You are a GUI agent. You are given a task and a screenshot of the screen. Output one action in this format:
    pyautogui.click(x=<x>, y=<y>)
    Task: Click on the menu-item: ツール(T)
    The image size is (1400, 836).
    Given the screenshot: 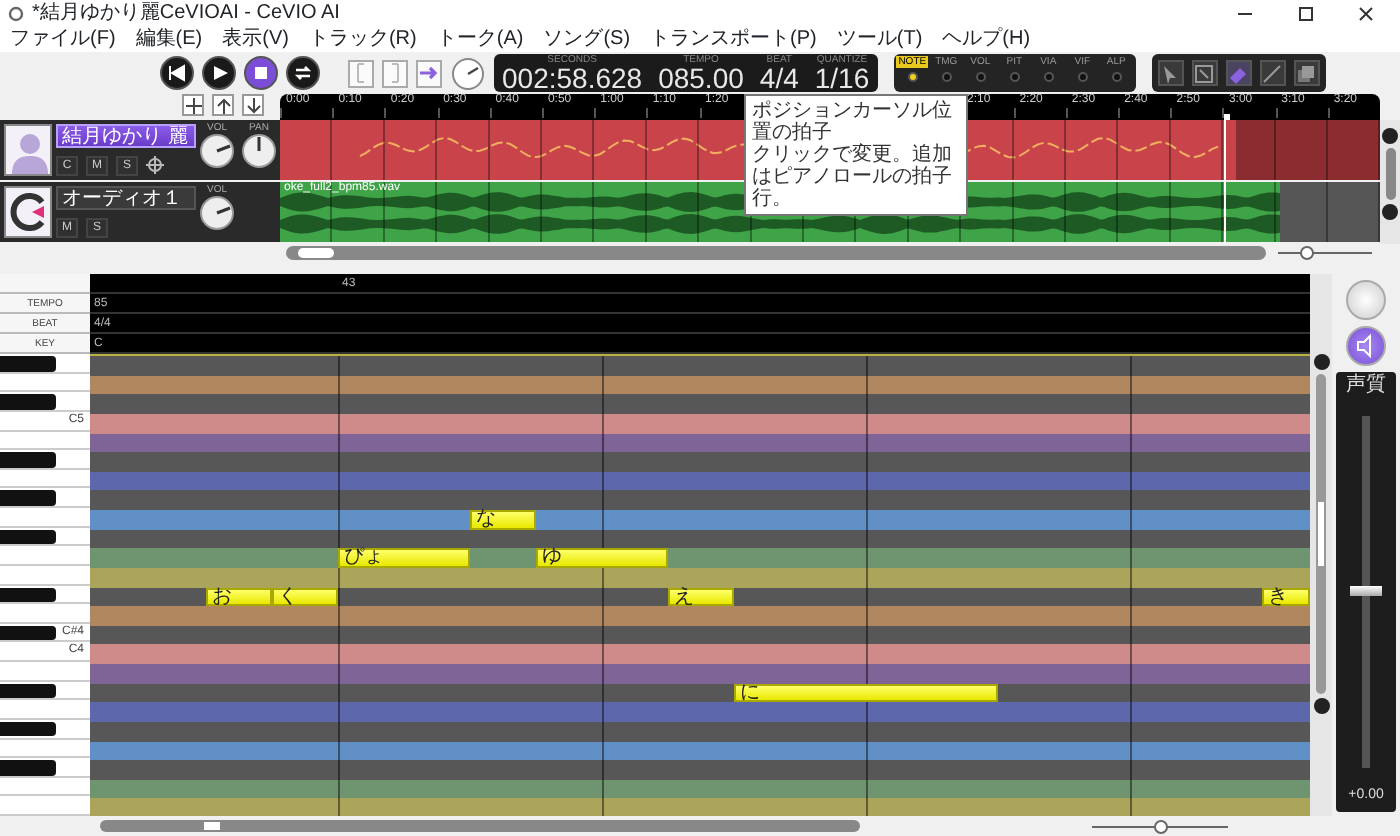 What is the action you would take?
    pyautogui.click(x=879, y=39)
    